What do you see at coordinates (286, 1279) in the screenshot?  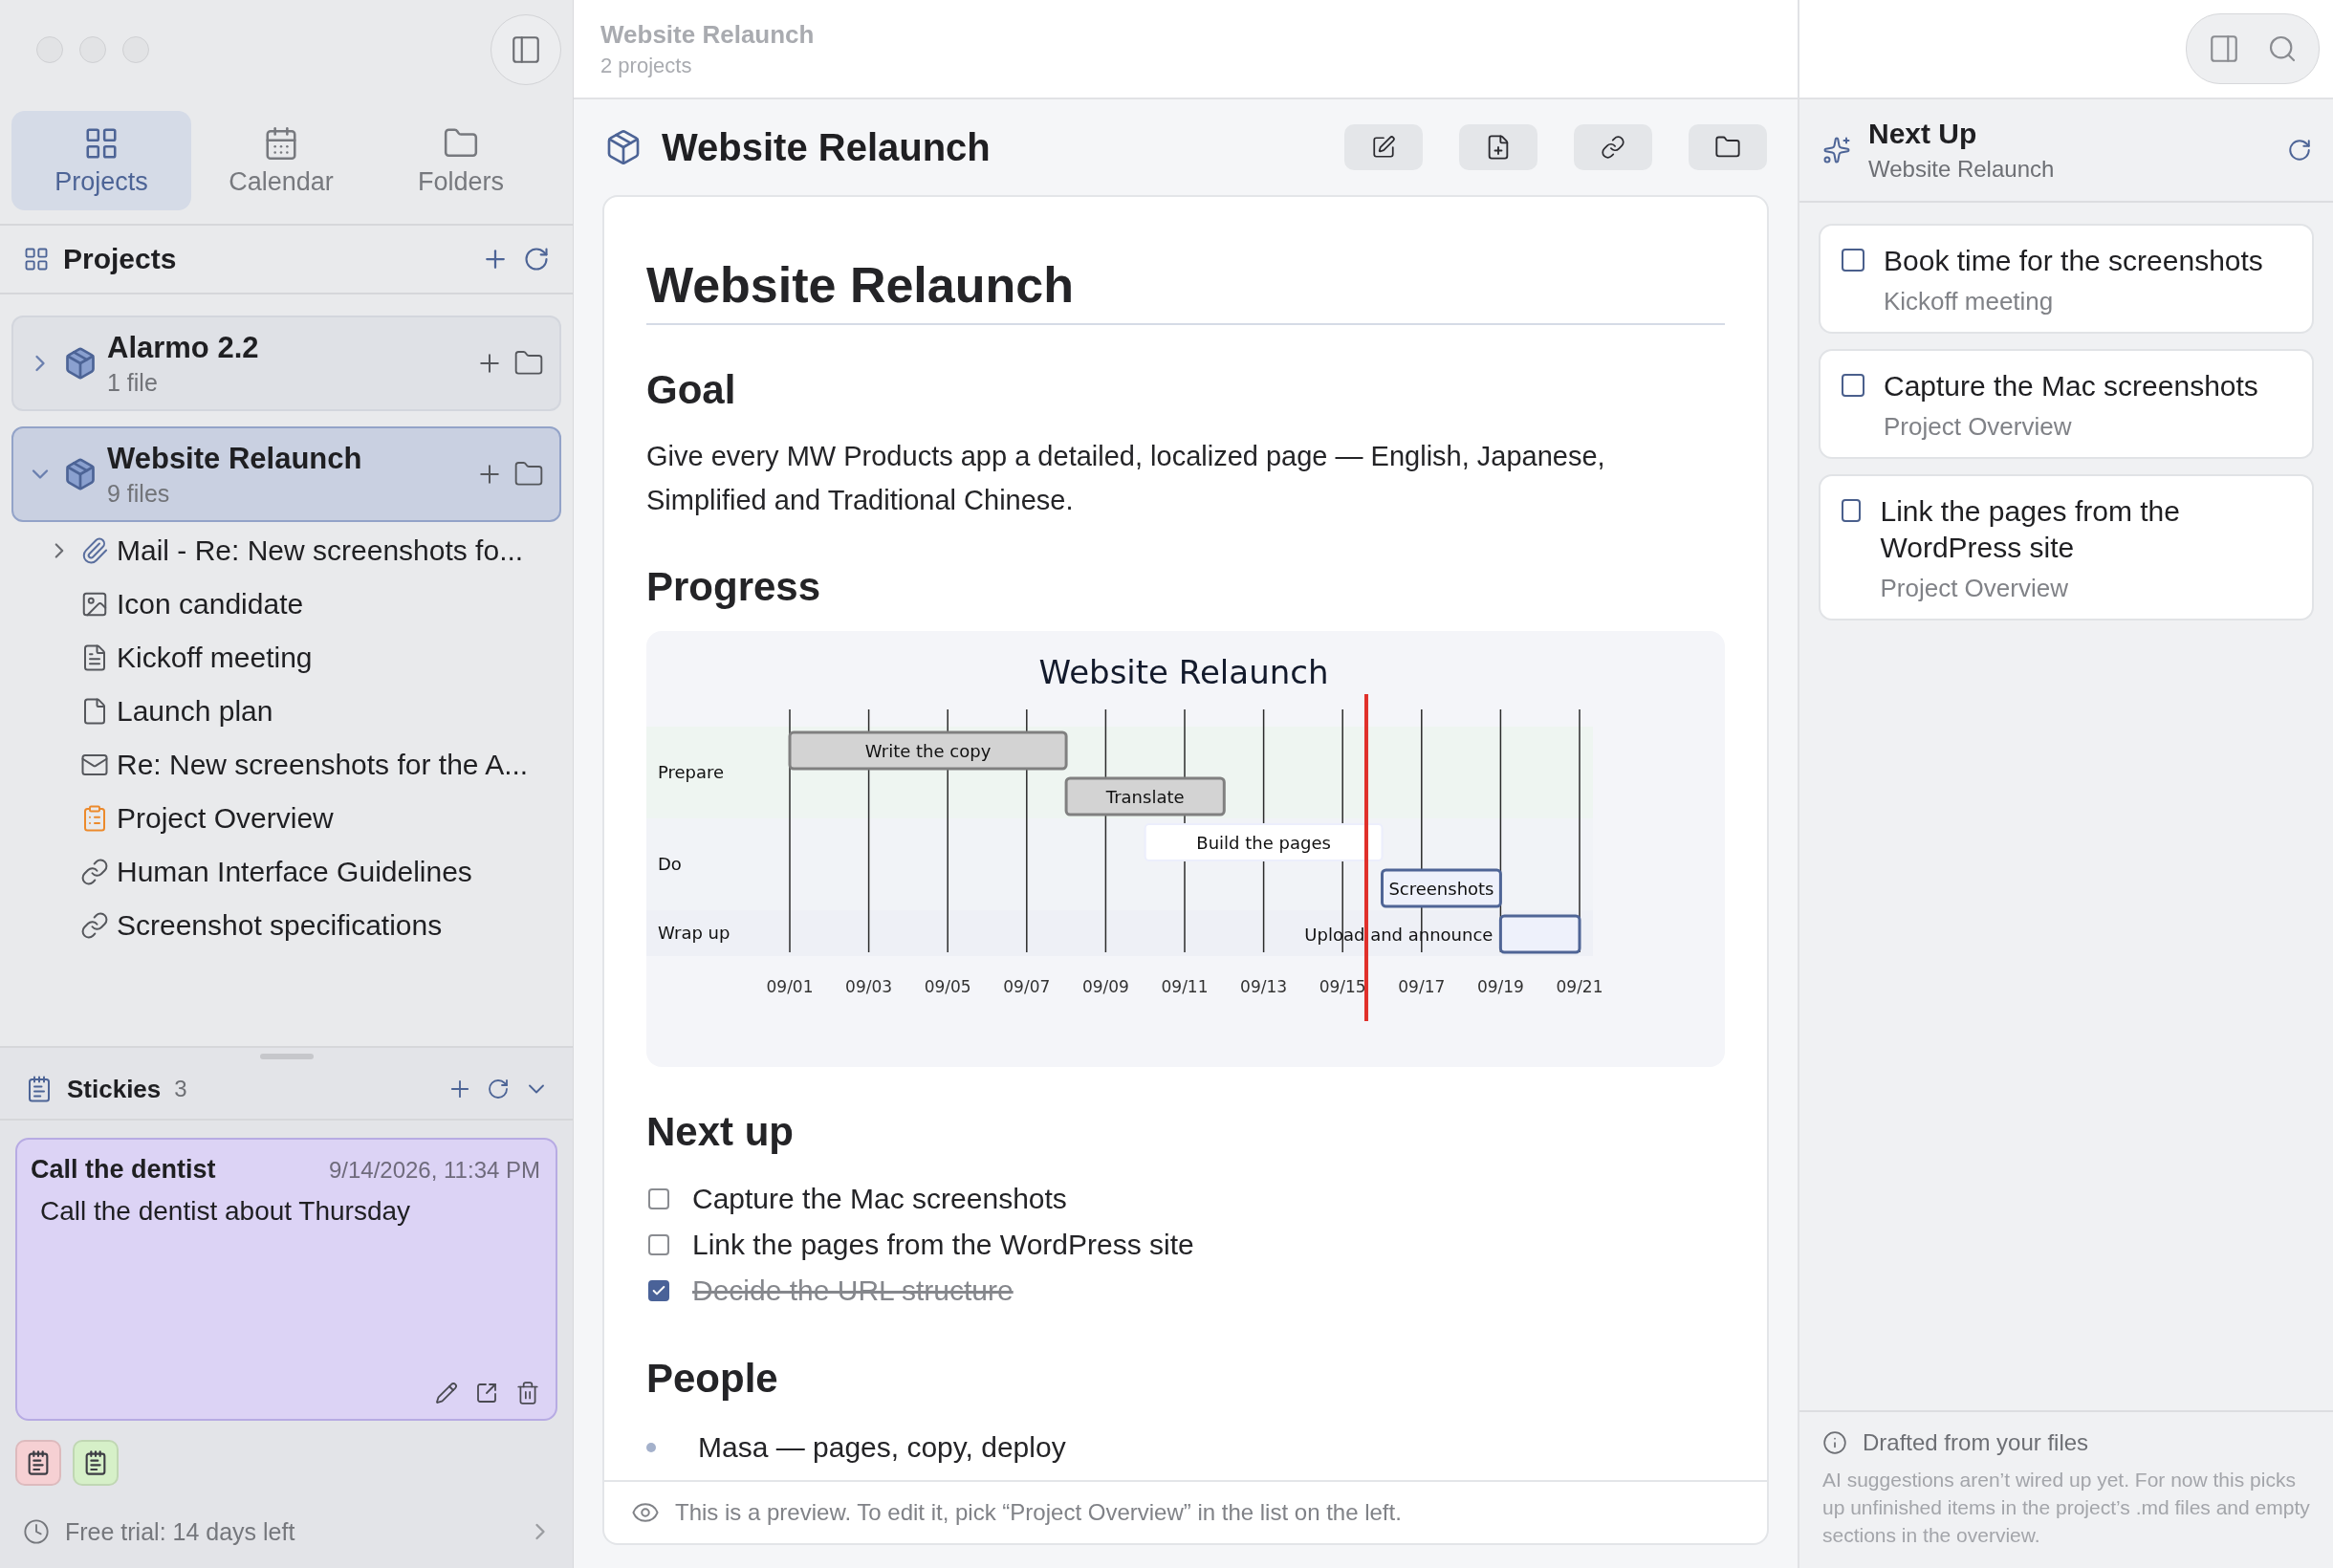 I see `sticky-note: Call the dentist 9/14/2026, 11:34 PM Call the dentist about Thursday` at bounding box center [286, 1279].